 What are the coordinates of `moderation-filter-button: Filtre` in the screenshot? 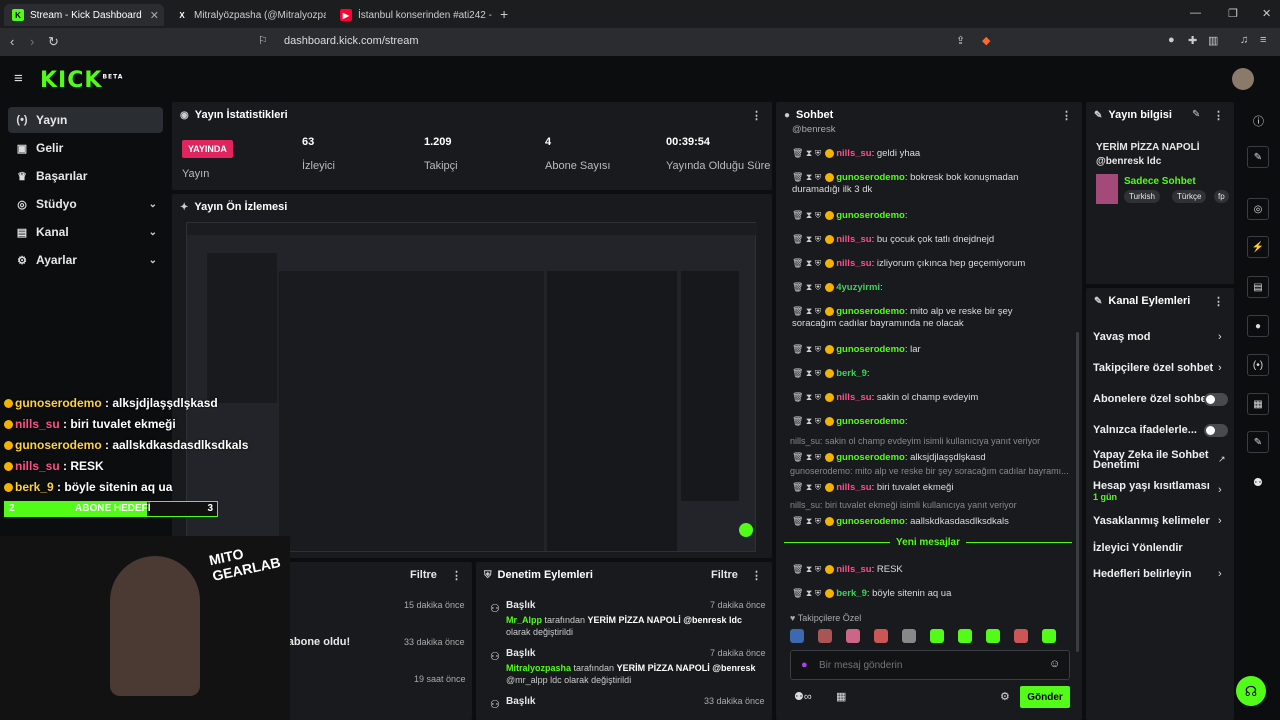 It's located at (724, 575).